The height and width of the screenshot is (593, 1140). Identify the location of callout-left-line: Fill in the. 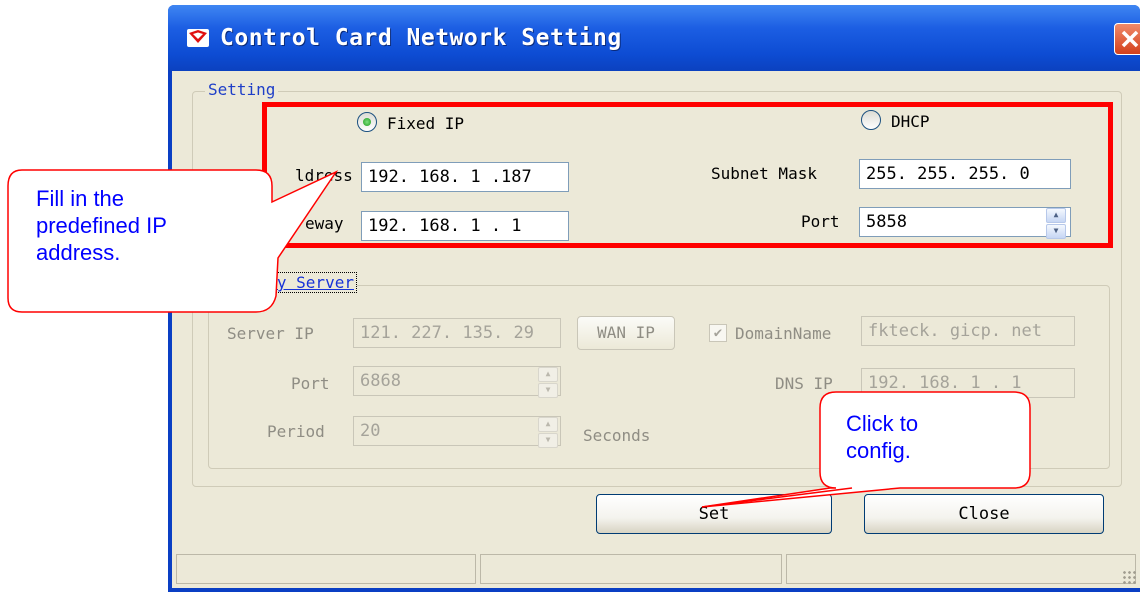
(80, 198).